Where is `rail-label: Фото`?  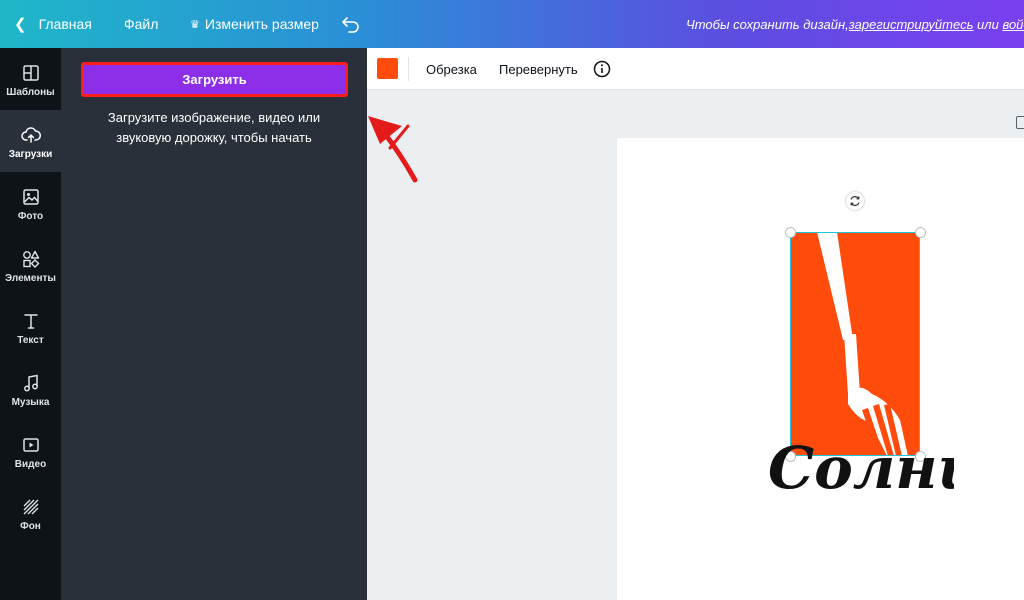
rail-label: Фото is located at coordinates (30, 216).